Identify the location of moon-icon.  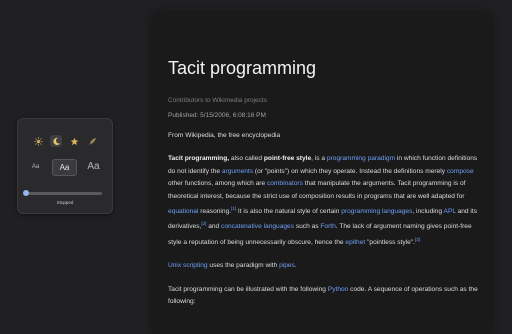
(56, 141).